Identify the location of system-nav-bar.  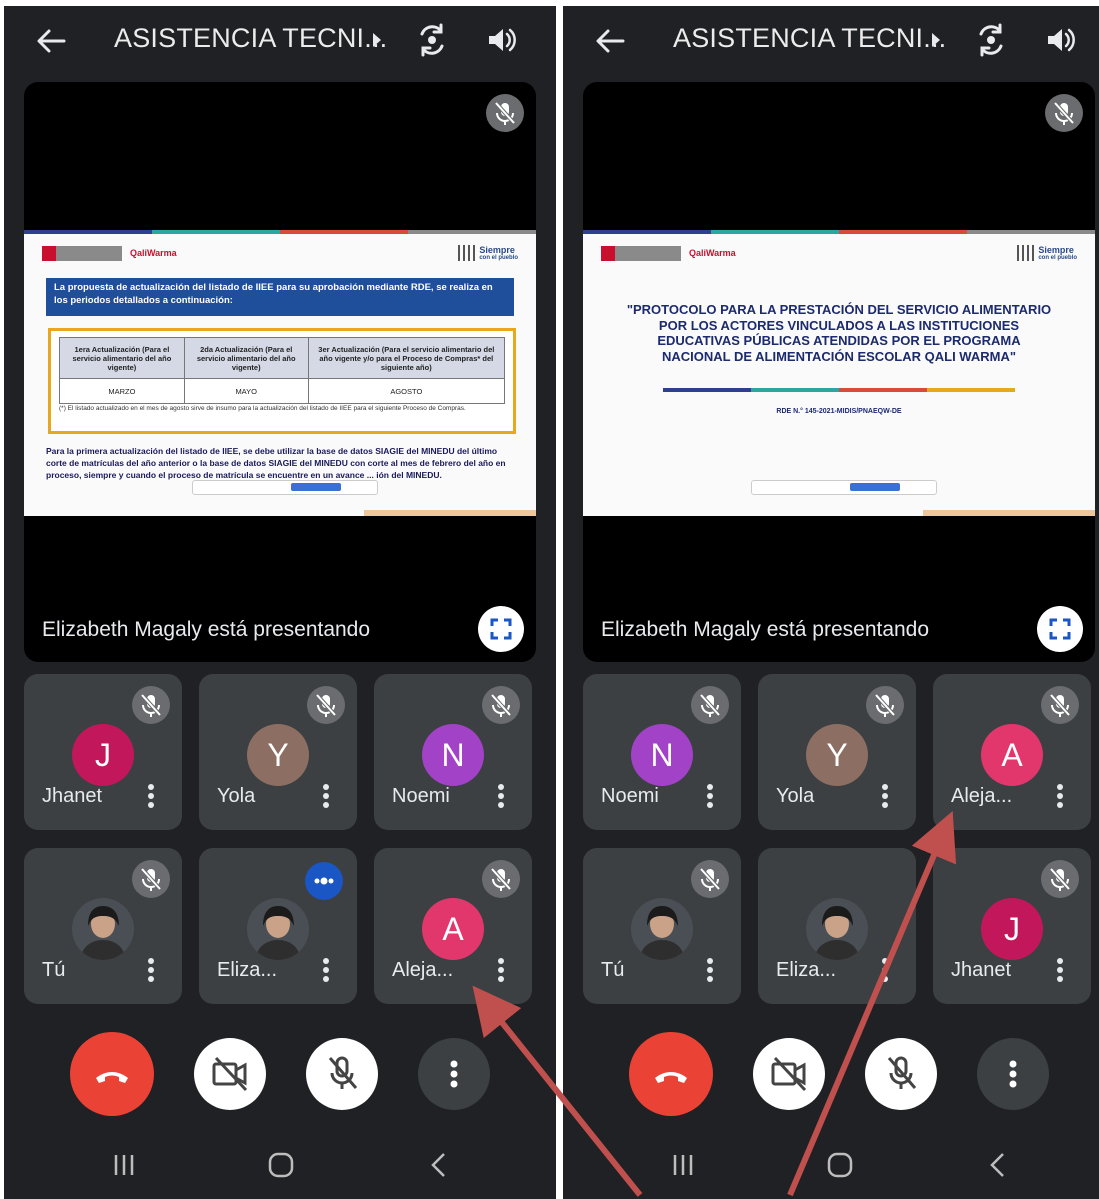
(280, 1167).